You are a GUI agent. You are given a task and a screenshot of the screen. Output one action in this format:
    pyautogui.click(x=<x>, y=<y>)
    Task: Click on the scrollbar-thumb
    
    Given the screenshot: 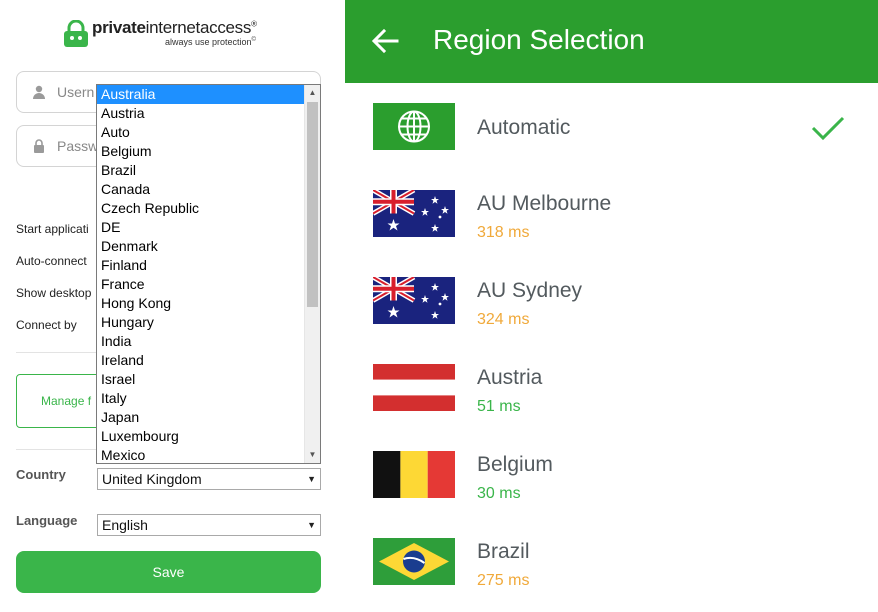 What is the action you would take?
    pyautogui.click(x=312, y=204)
    